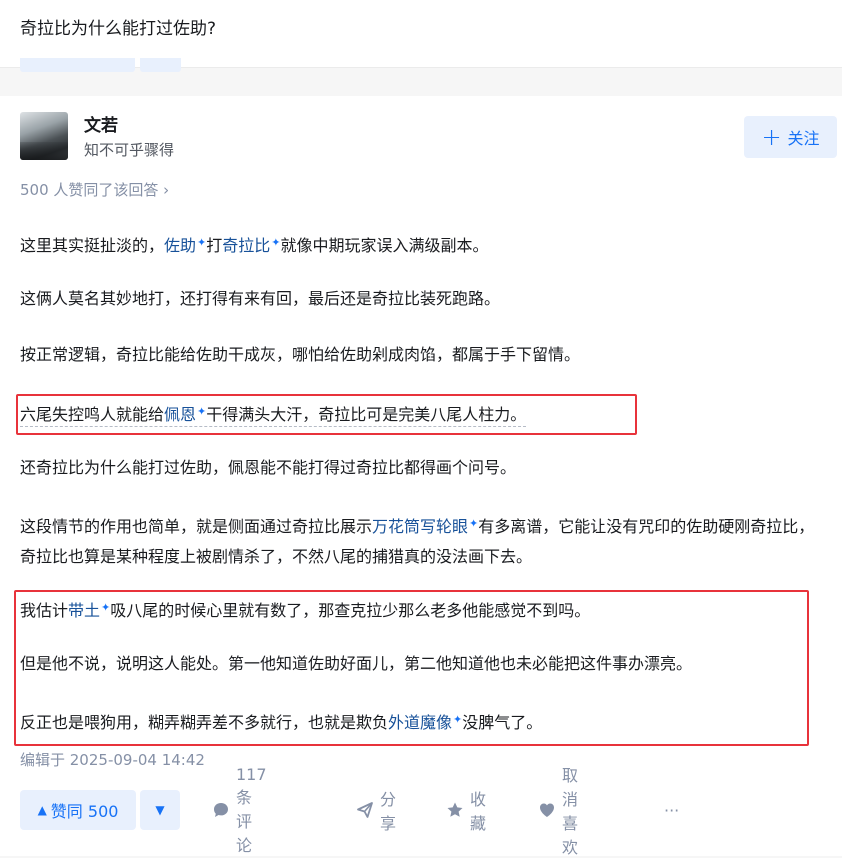 Image resolution: width=842 pixels, height=858 pixels. I want to click on answer-paragraph-4: 六尾失控鸣人就能给佩恩✦干得满头大汗，奇拉比可是完美八尾人柱力。, so click(273, 413).